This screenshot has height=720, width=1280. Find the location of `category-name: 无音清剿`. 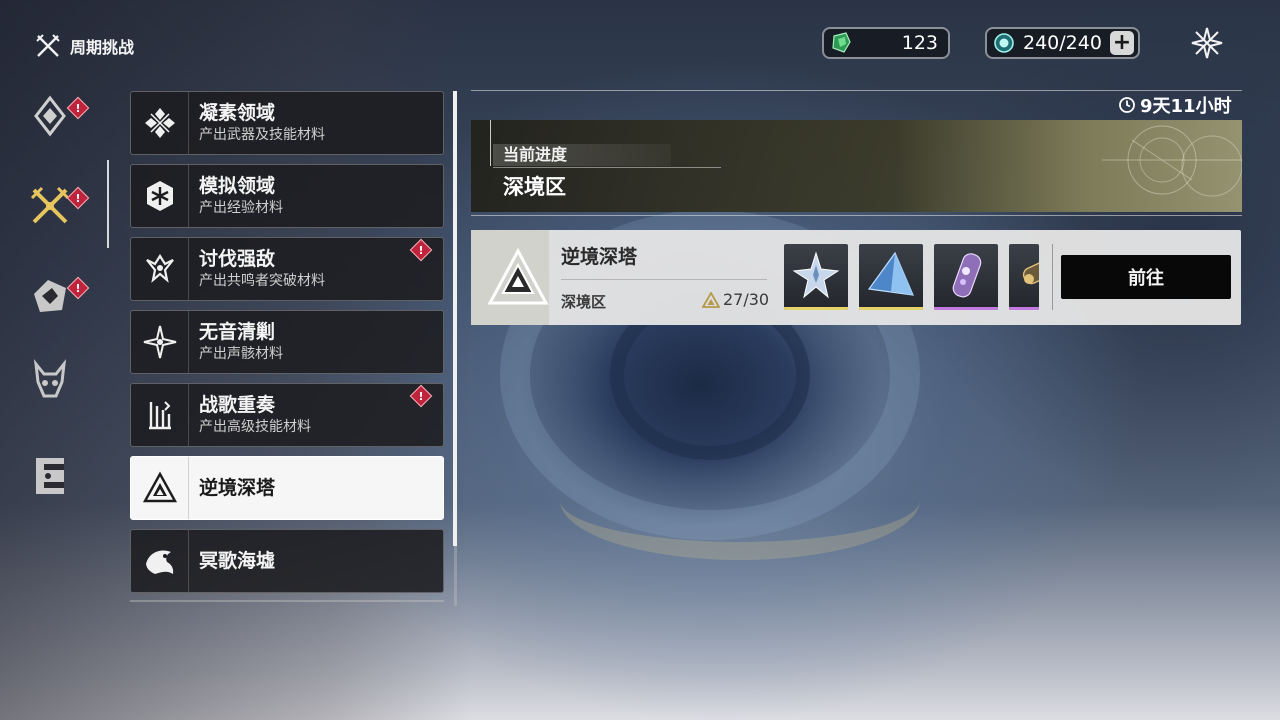

category-name: 无音清剿 is located at coordinates (237, 332).